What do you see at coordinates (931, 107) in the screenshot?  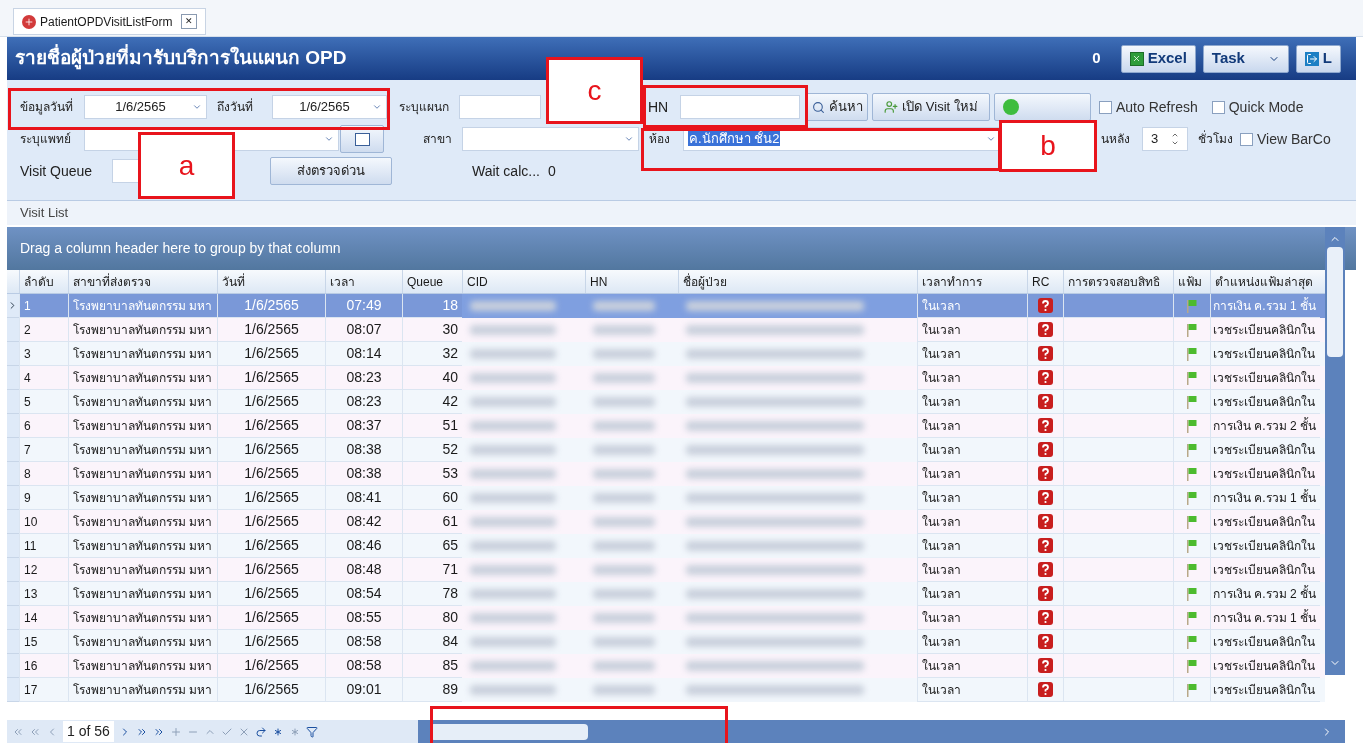 I see `new-visit-button: เปิด Visit ใหม่` at bounding box center [931, 107].